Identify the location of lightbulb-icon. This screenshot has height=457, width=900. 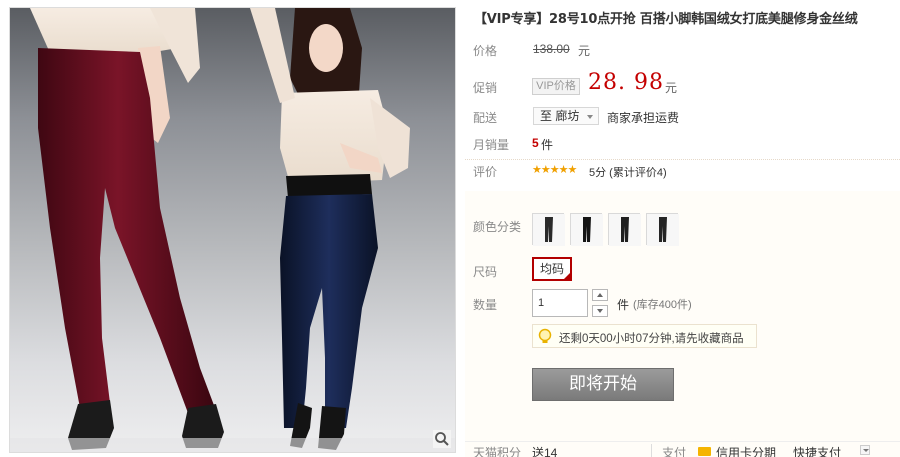
(545, 335).